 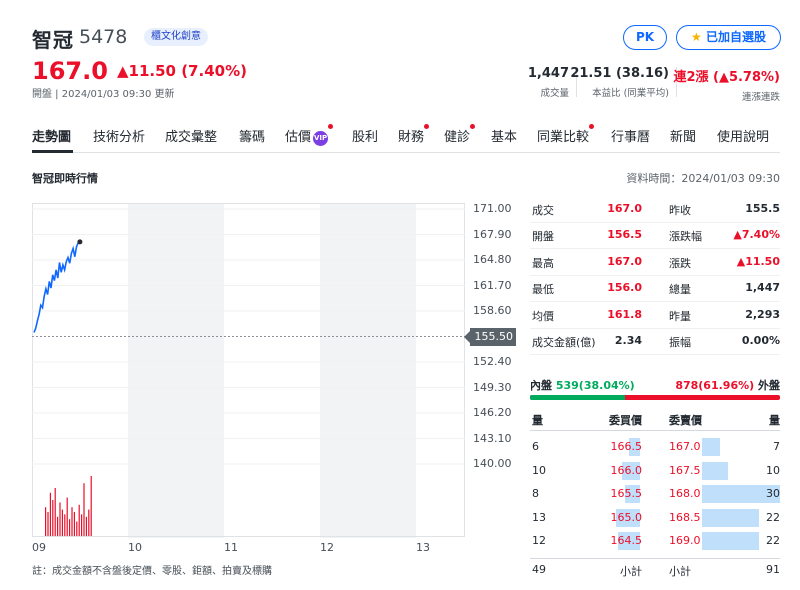 I want to click on inner-volume: 內盤 539(38.04%), so click(x=582, y=385).